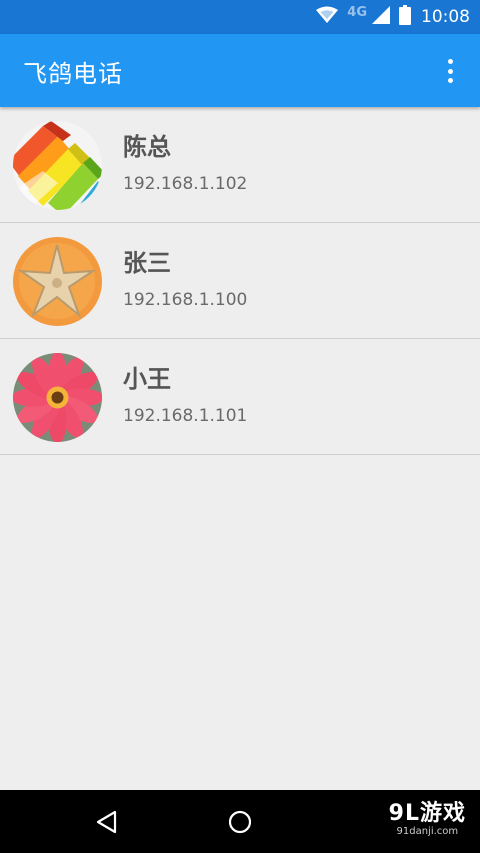  What do you see at coordinates (445, 17) in the screenshot?
I see `status-clock: 10:08` at bounding box center [445, 17].